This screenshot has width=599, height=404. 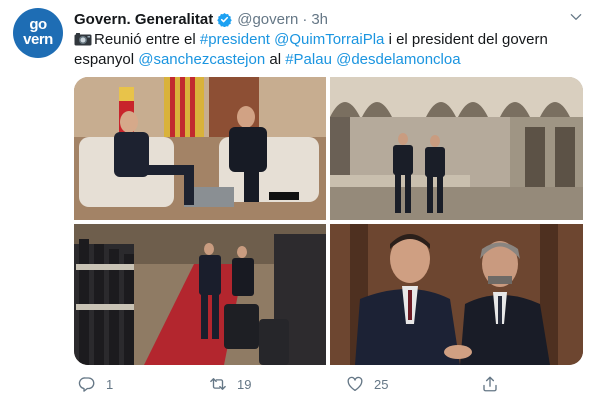 I want to click on reply-icon, so click(x=86, y=384).